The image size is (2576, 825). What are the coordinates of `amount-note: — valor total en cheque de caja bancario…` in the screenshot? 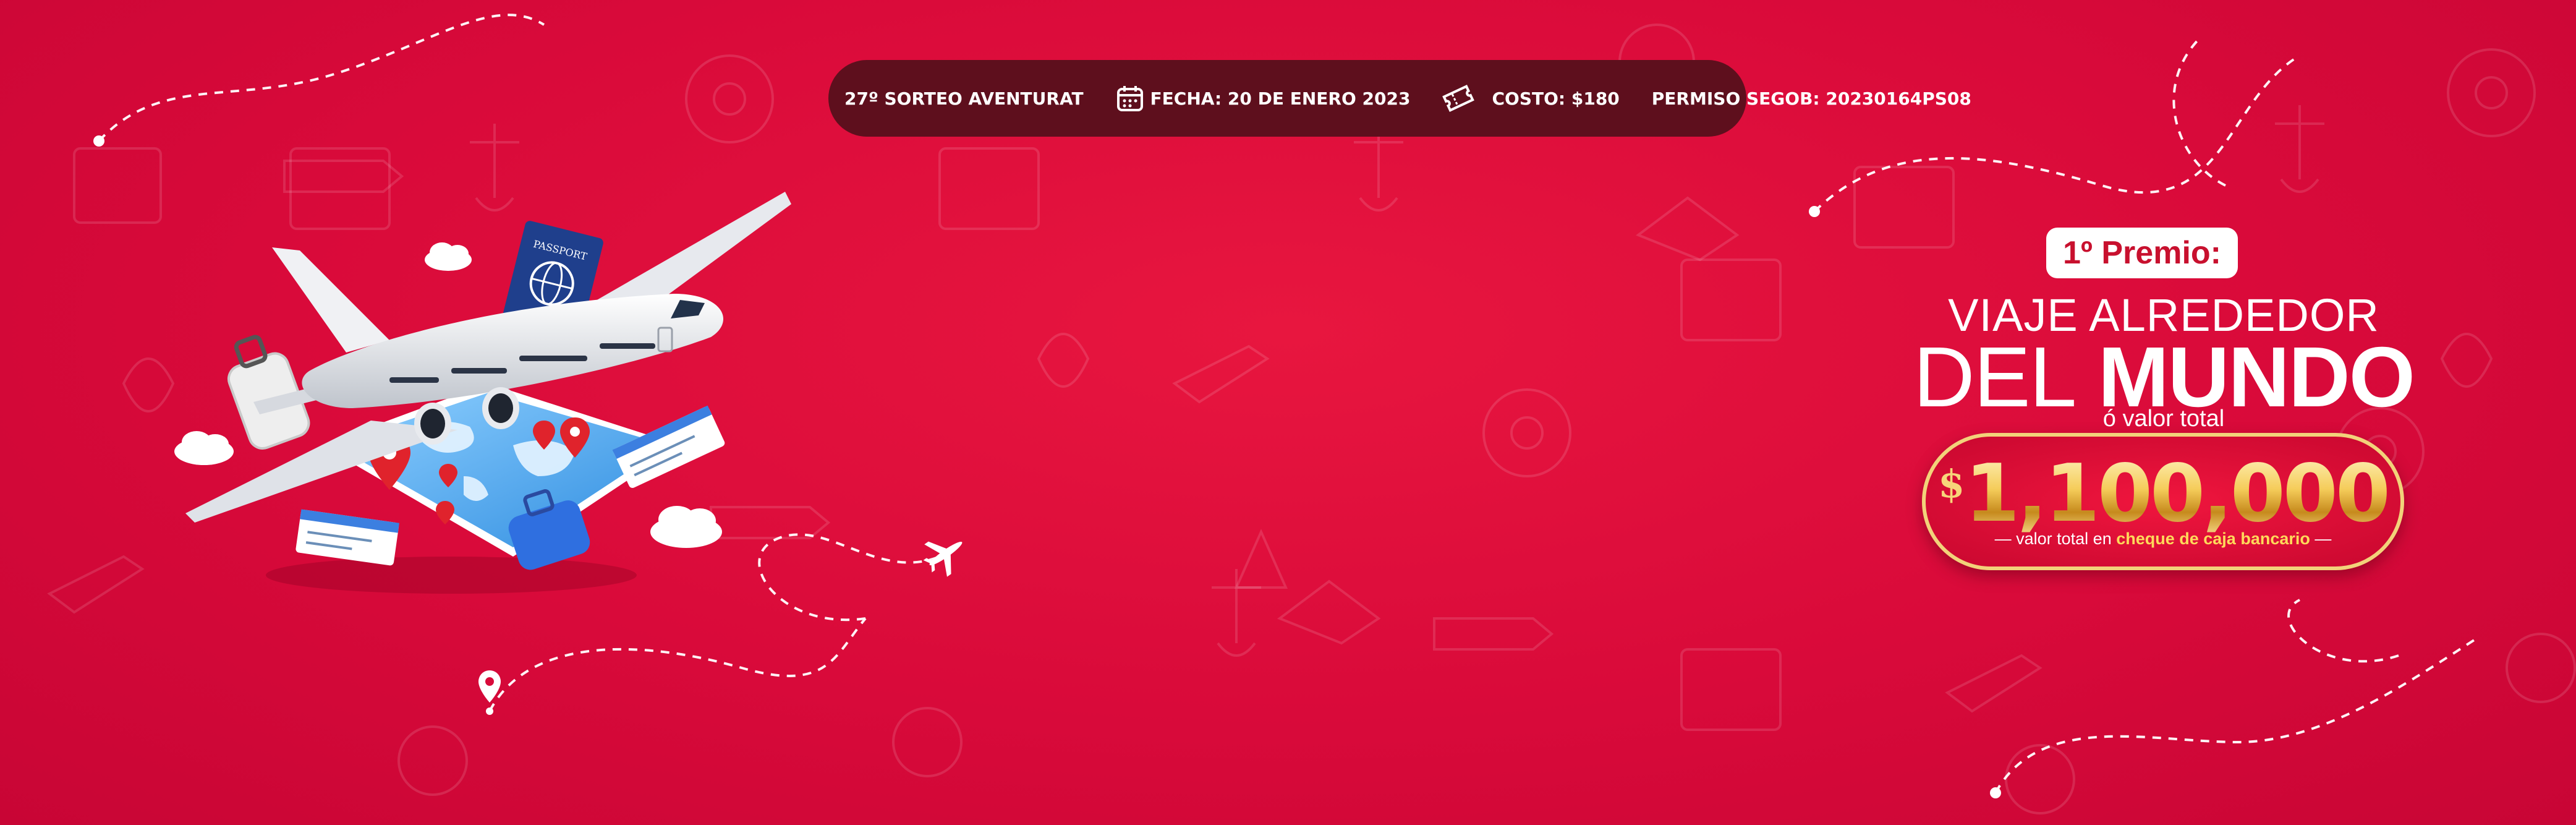 It's located at (2163, 538).